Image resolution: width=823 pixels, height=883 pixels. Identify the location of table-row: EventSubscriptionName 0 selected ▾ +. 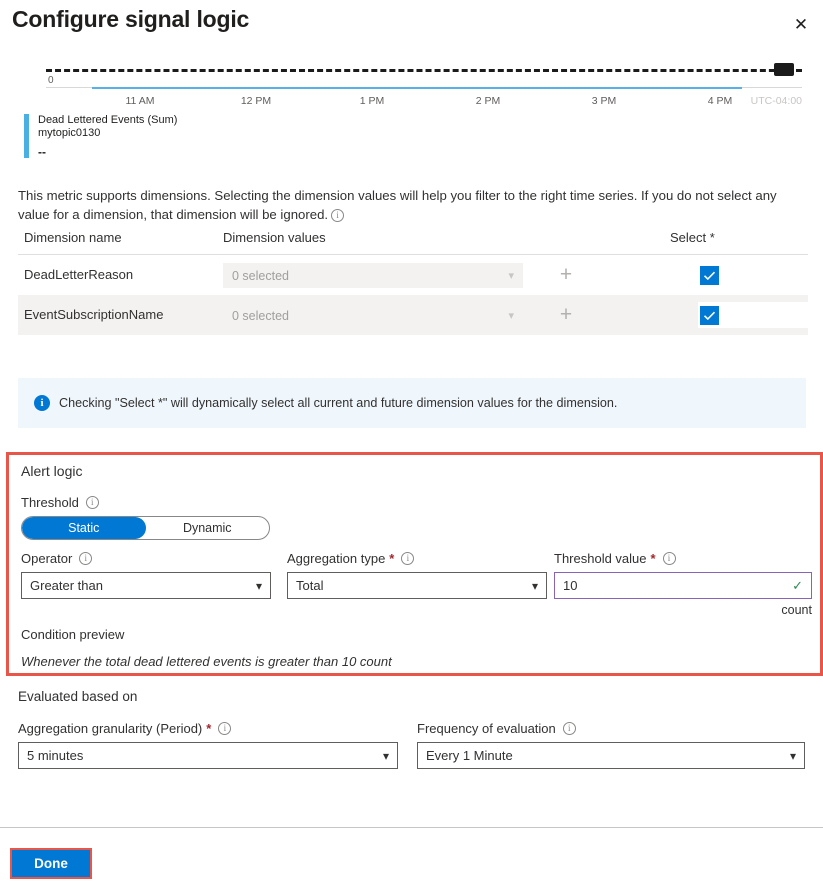
(420, 315).